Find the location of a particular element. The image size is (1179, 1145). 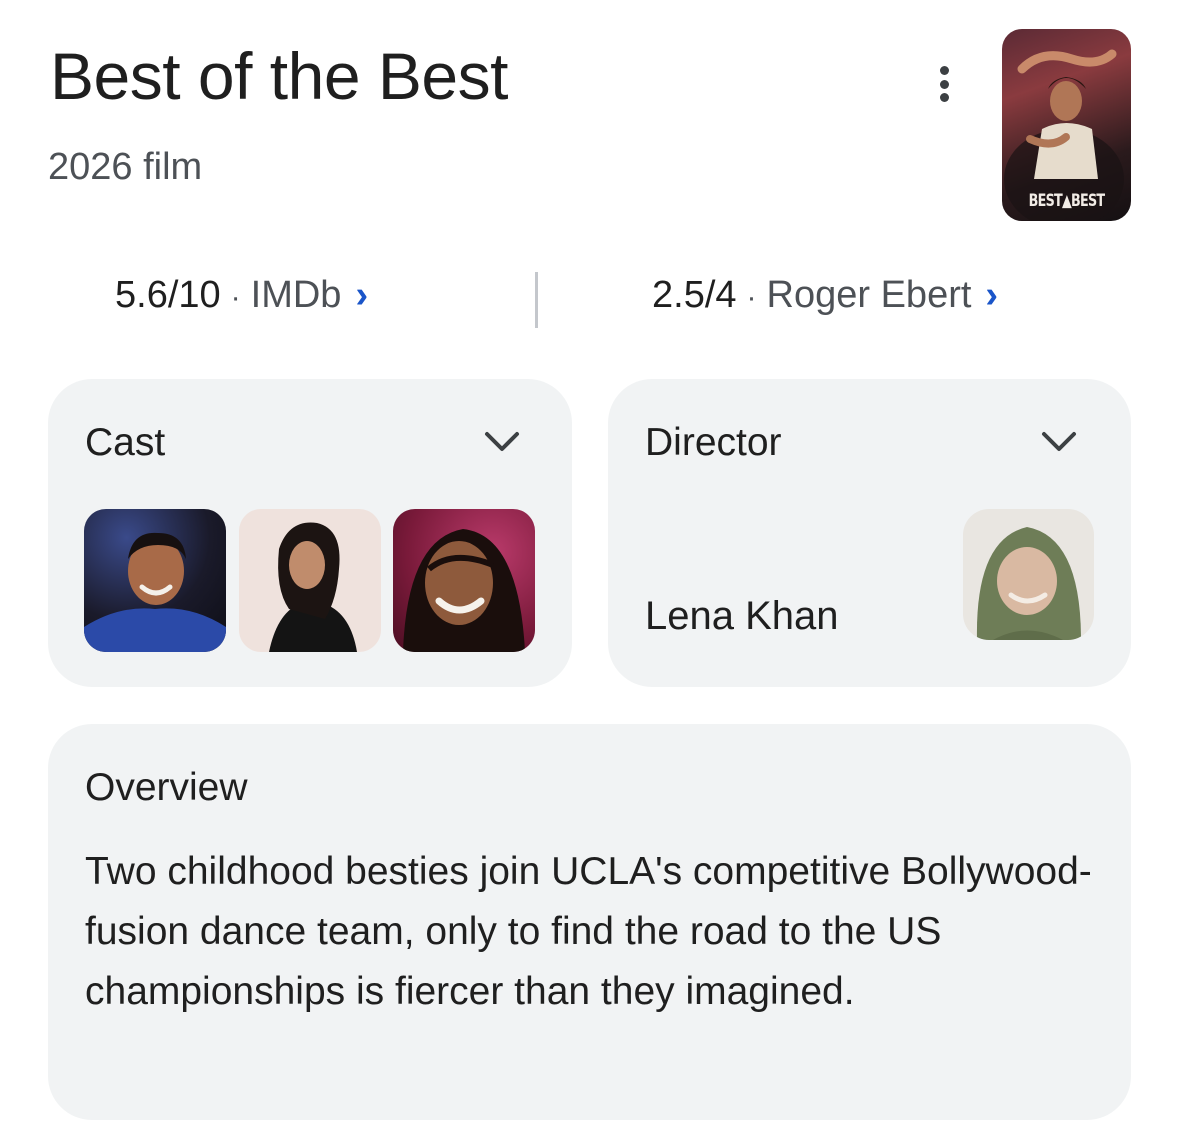

cast-card: Cast is located at coordinates (310, 533).